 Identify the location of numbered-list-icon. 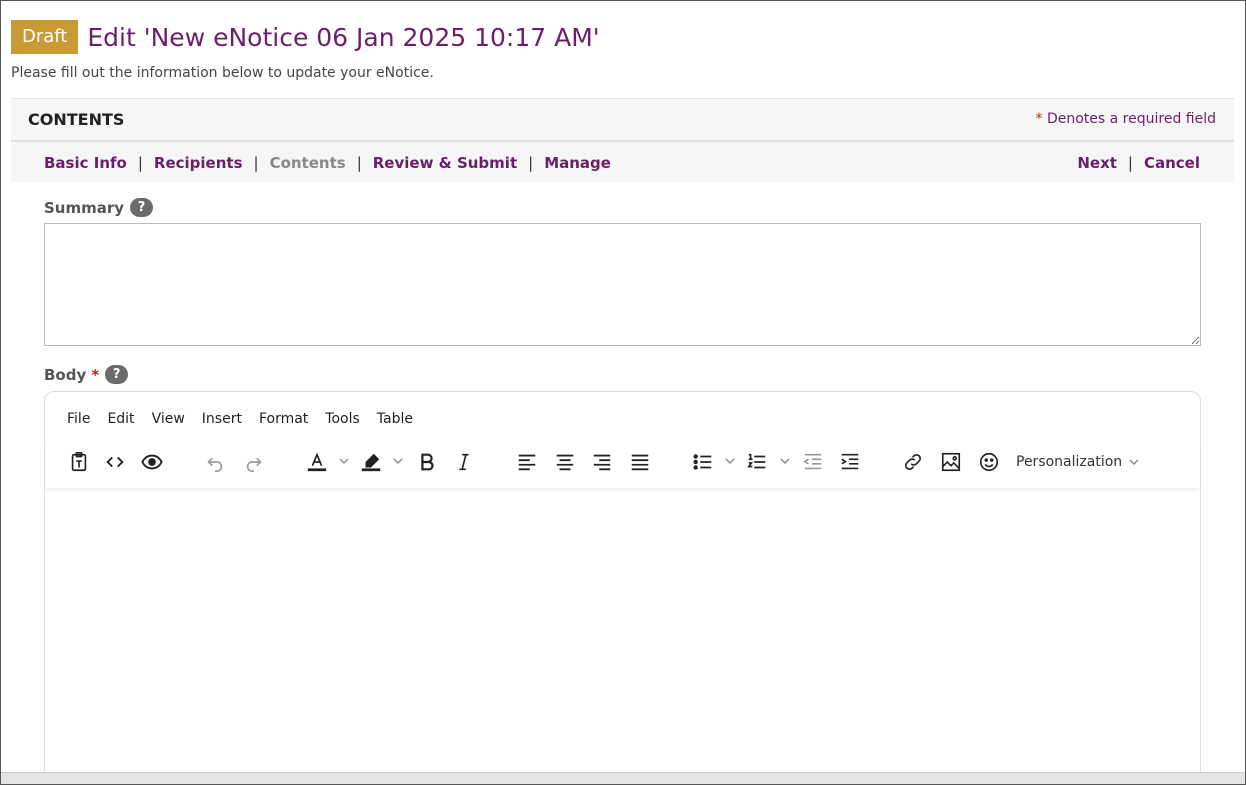
(757, 462).